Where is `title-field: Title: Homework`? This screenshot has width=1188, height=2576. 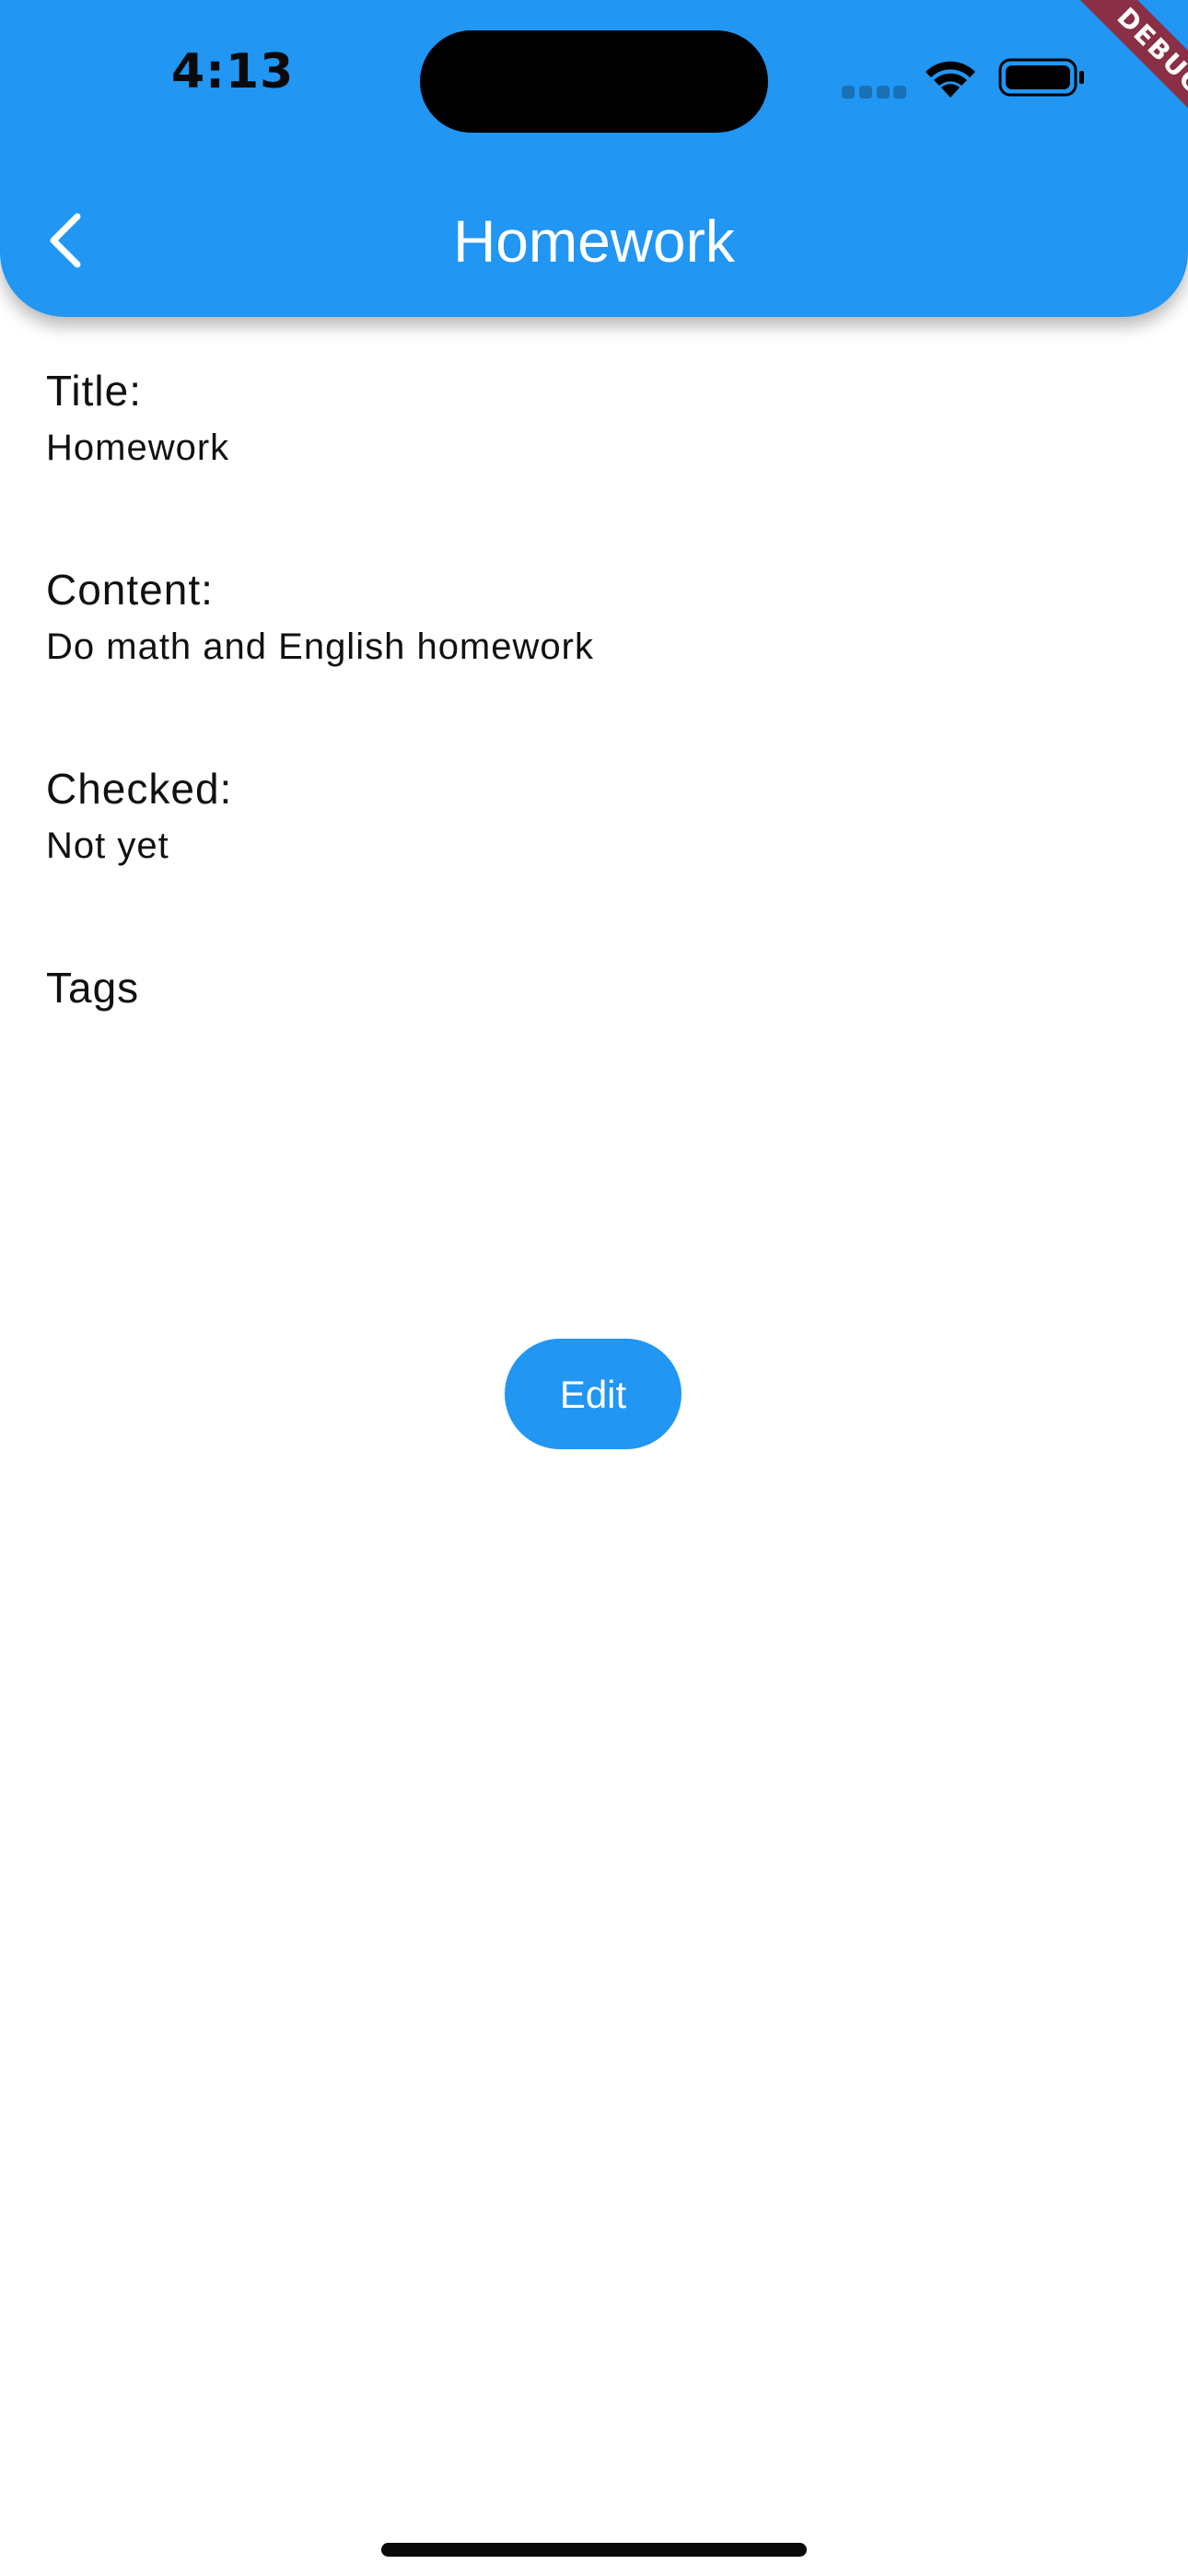
title-field: Title: Homework is located at coordinates (589, 418).